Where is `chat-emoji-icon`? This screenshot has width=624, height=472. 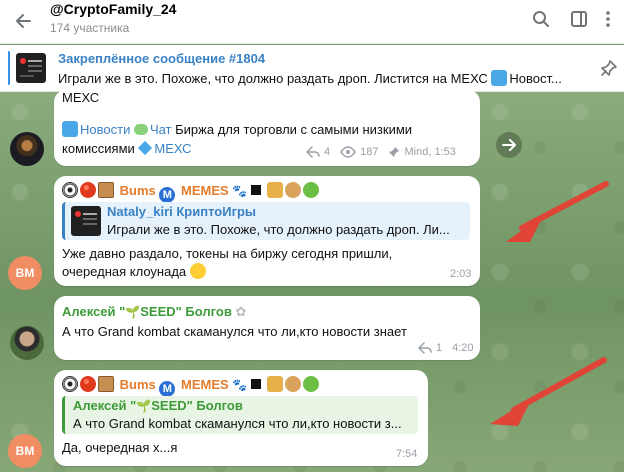
chat-emoji-icon is located at coordinates (140, 129).